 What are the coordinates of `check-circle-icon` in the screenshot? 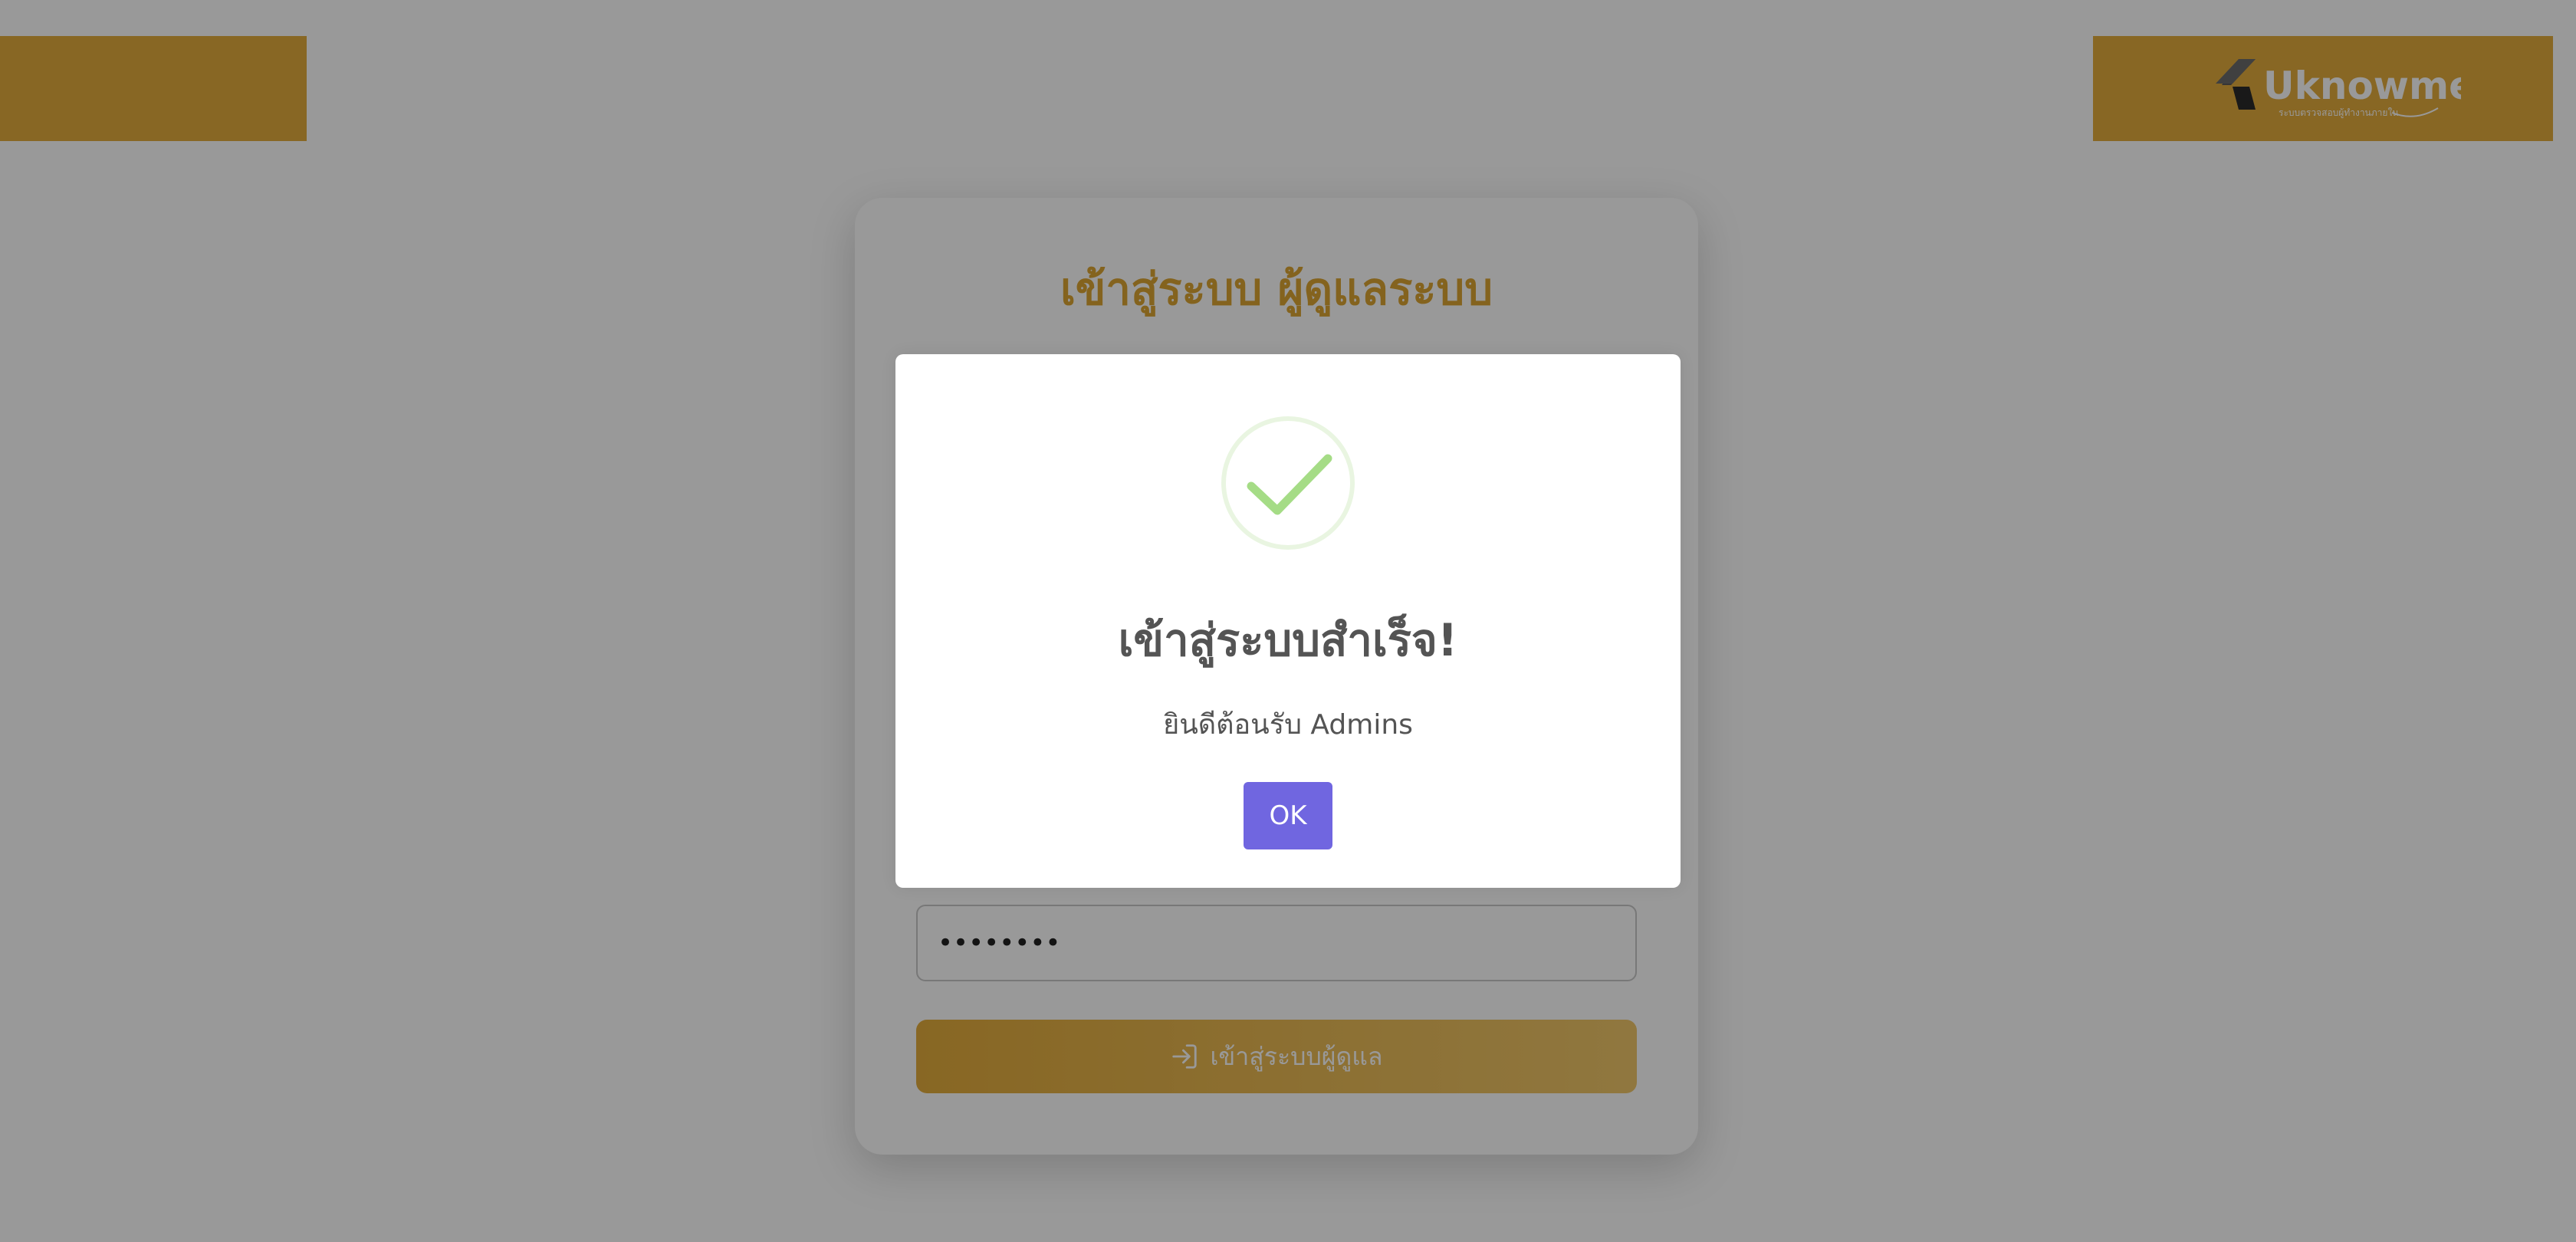 It's located at (1288, 483).